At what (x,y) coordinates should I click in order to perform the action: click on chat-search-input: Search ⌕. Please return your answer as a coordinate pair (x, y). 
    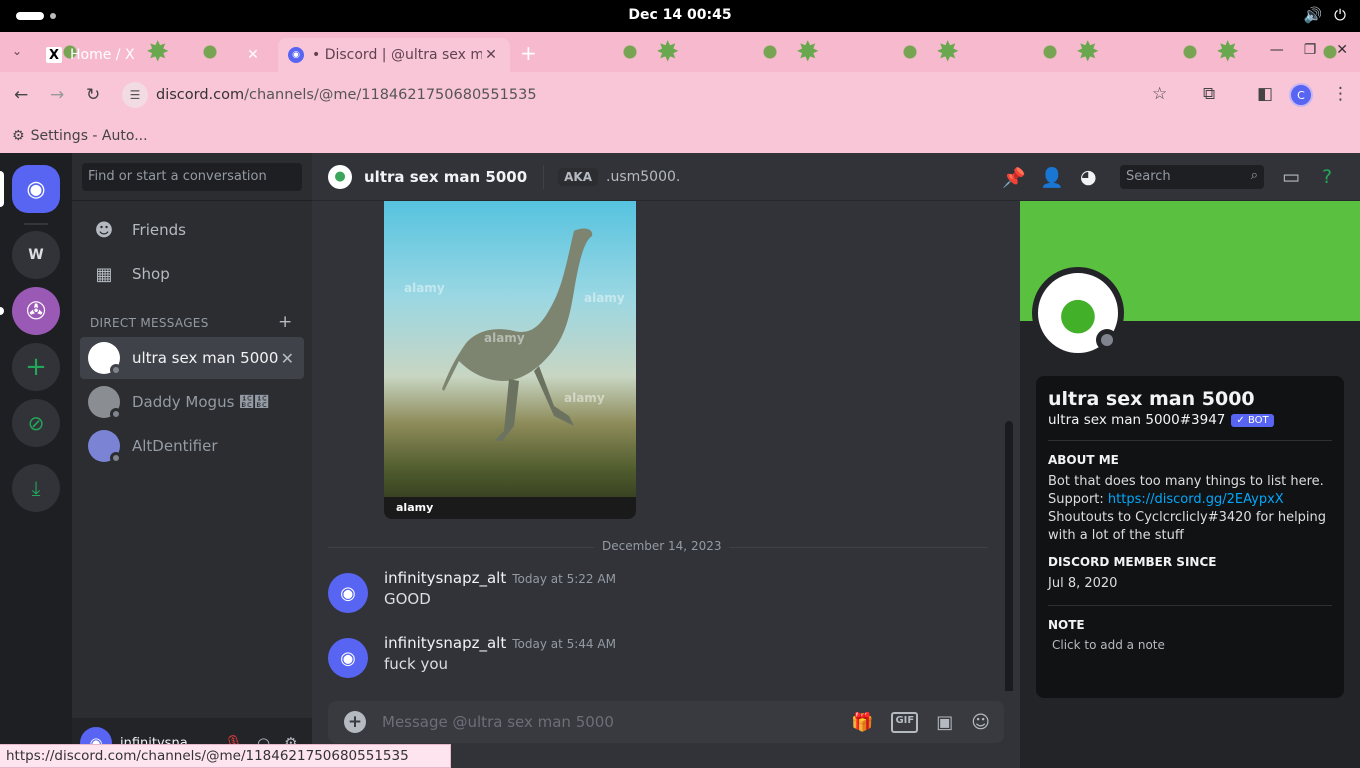
    Looking at the image, I should click on (1192, 177).